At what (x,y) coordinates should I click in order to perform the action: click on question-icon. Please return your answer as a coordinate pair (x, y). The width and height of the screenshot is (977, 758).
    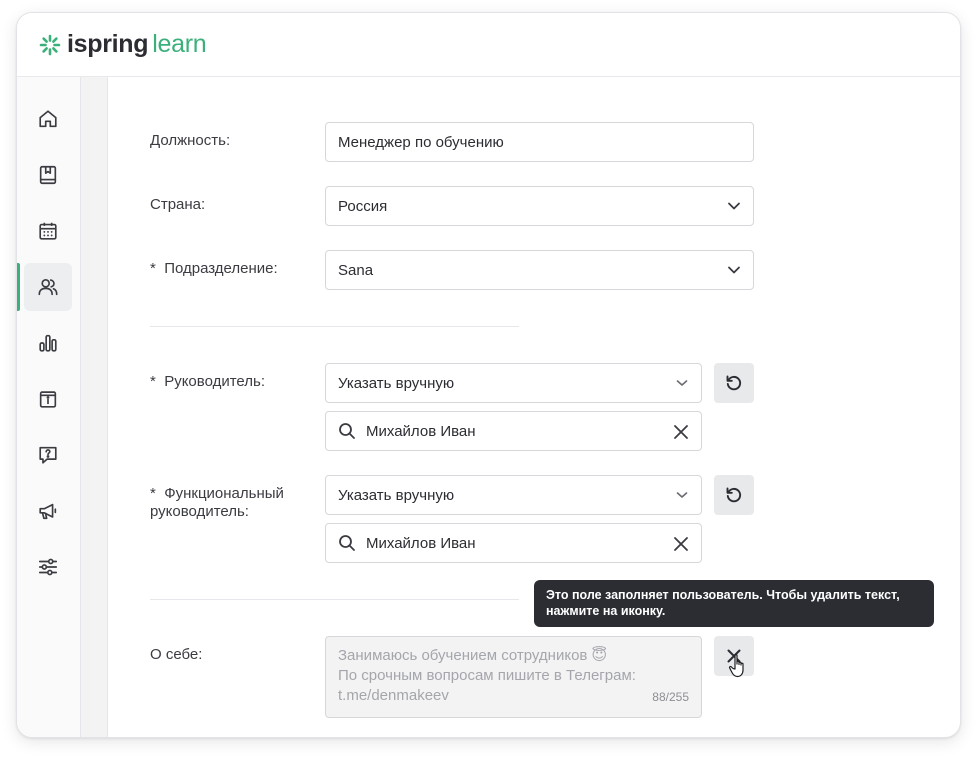
    Looking at the image, I should click on (48, 455).